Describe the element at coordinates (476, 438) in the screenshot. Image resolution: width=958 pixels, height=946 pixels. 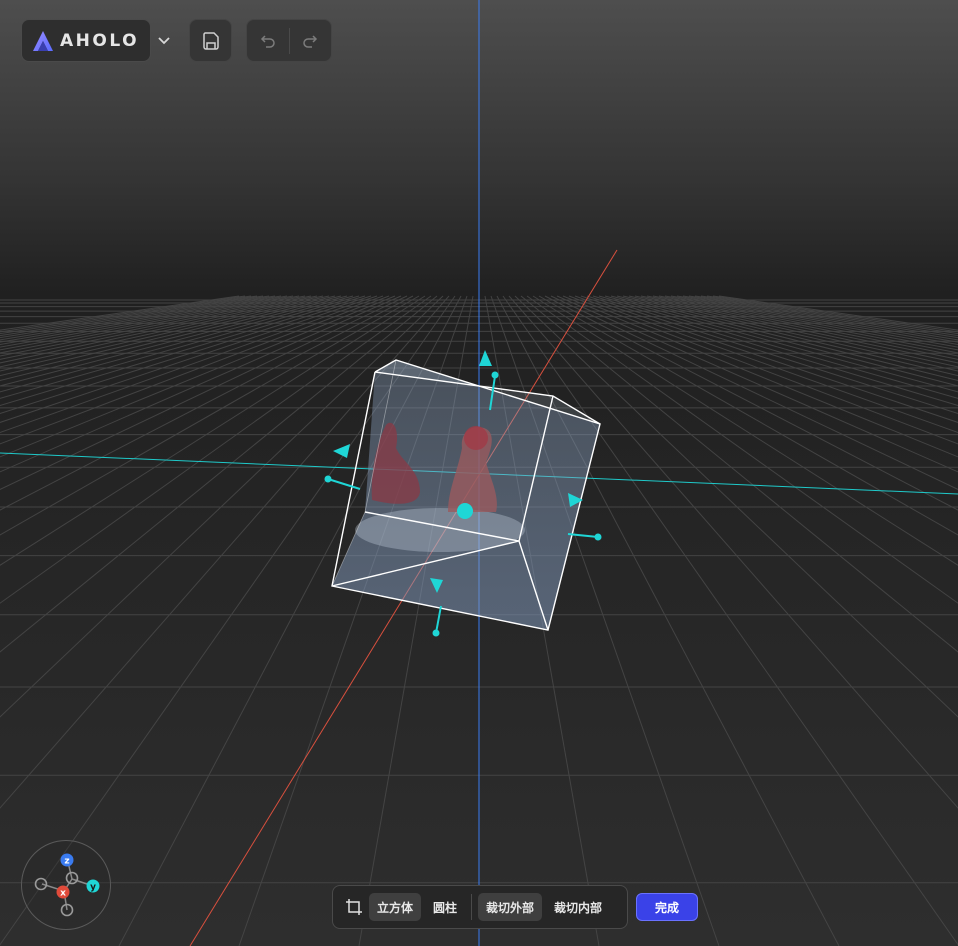
I see `model-head` at that location.